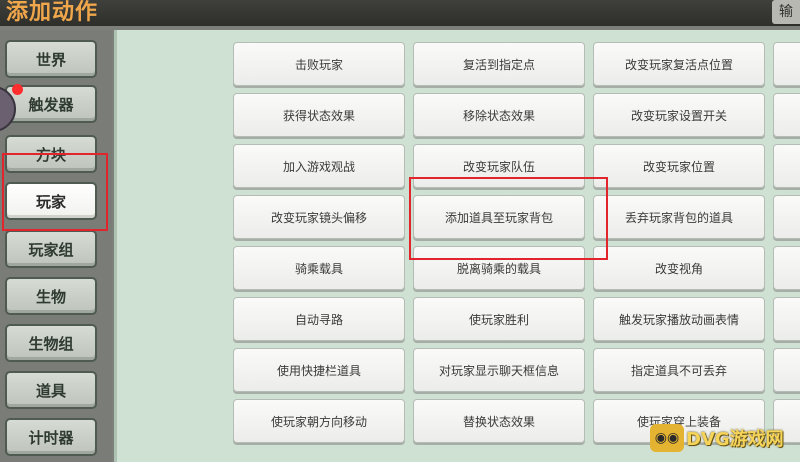  What do you see at coordinates (667, 438) in the screenshot?
I see `gamepad-icon: ◉◉` at bounding box center [667, 438].